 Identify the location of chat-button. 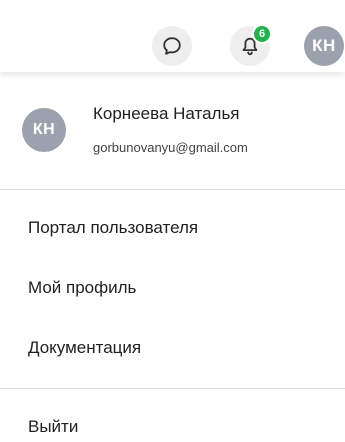
(172, 46).